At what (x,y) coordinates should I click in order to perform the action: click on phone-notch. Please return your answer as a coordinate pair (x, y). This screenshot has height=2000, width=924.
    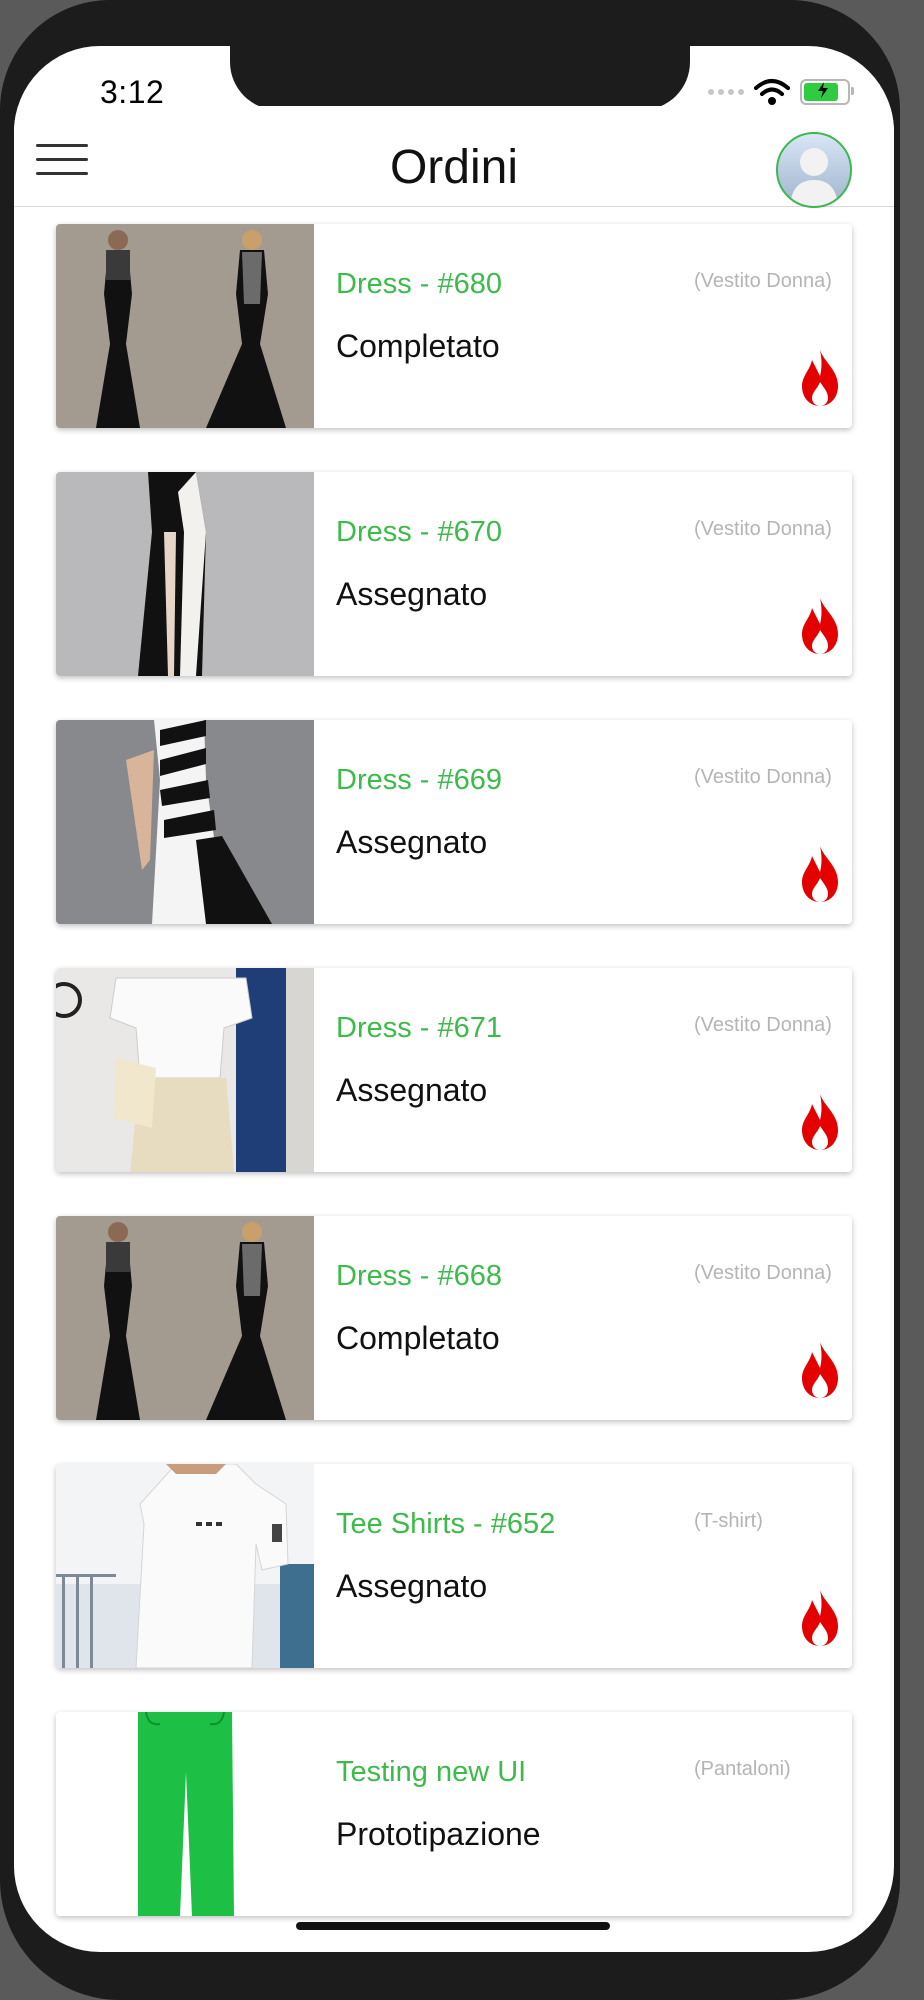
    Looking at the image, I should click on (460, 78).